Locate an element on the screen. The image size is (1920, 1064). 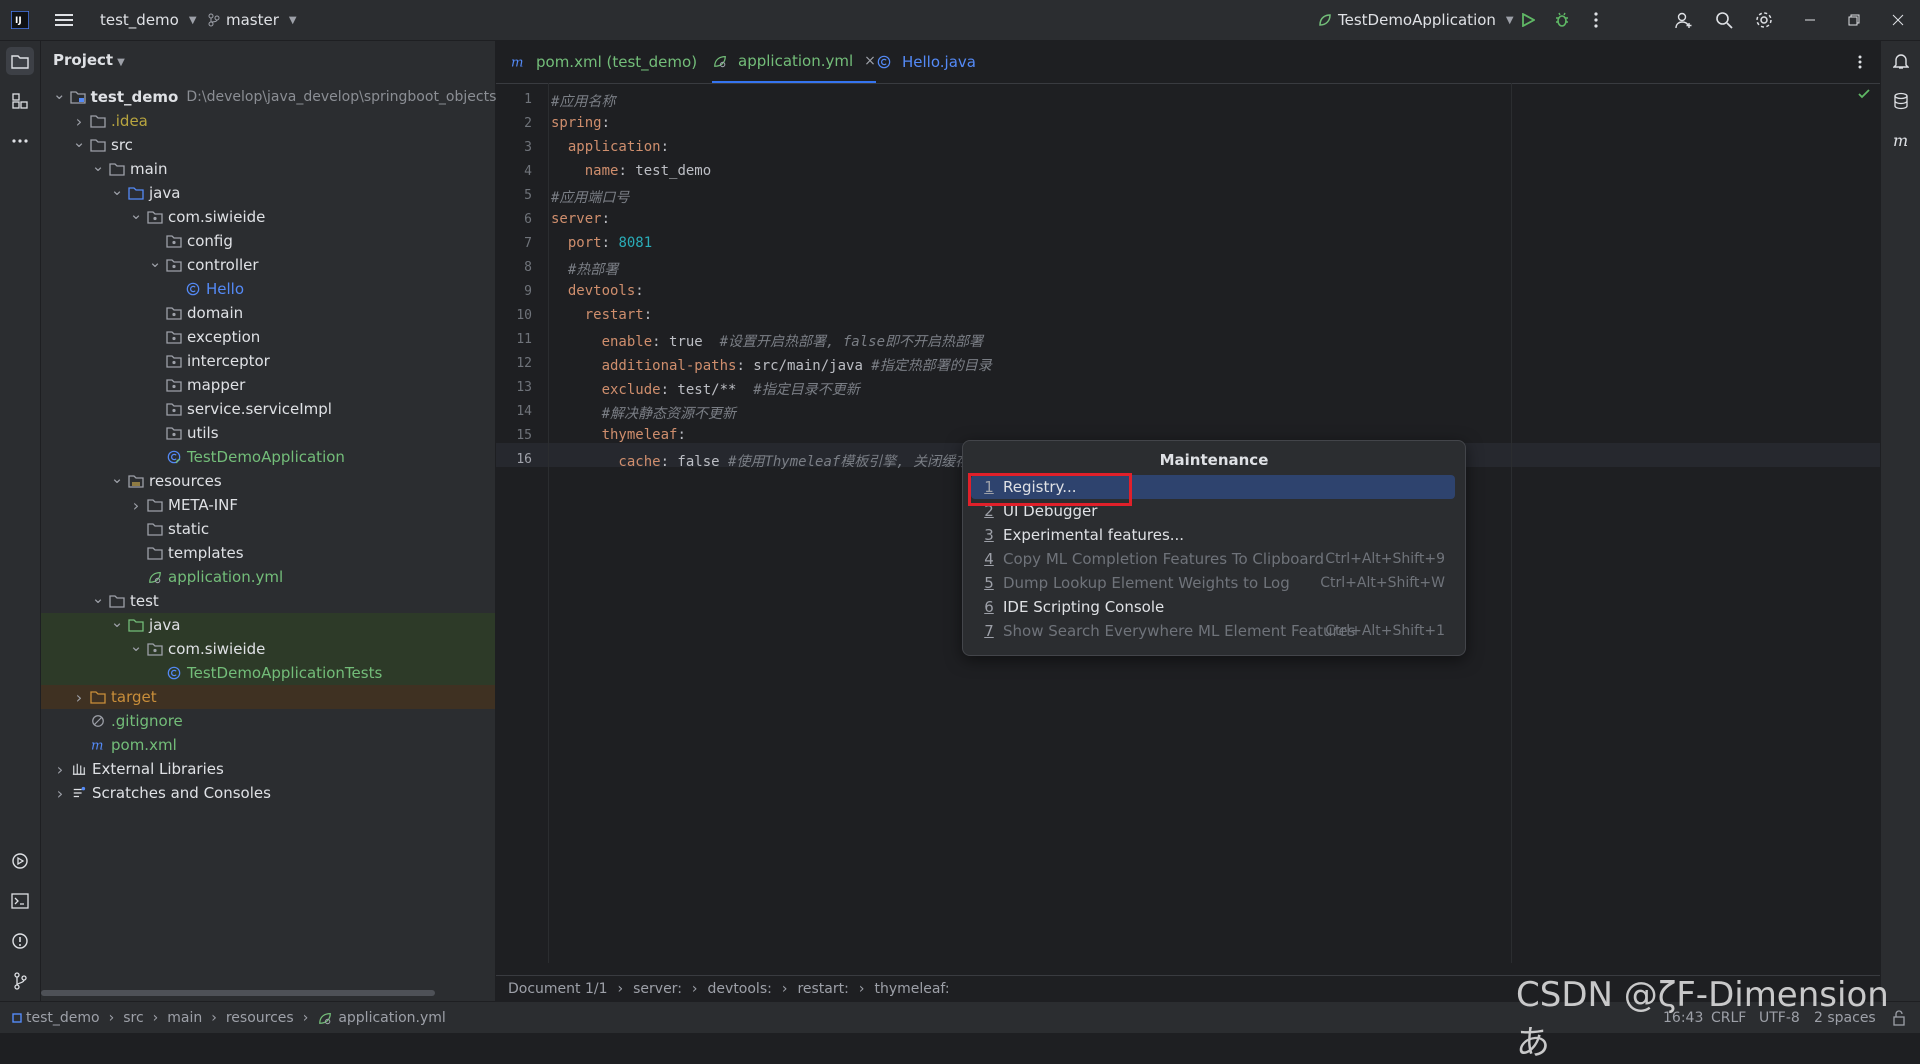
breadcrumb-item: restart: is located at coordinates (822, 989).